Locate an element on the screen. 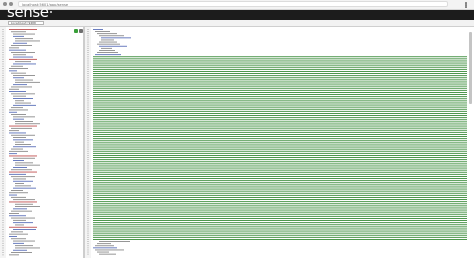  output-scrollbar is located at coordinates (470, 68).